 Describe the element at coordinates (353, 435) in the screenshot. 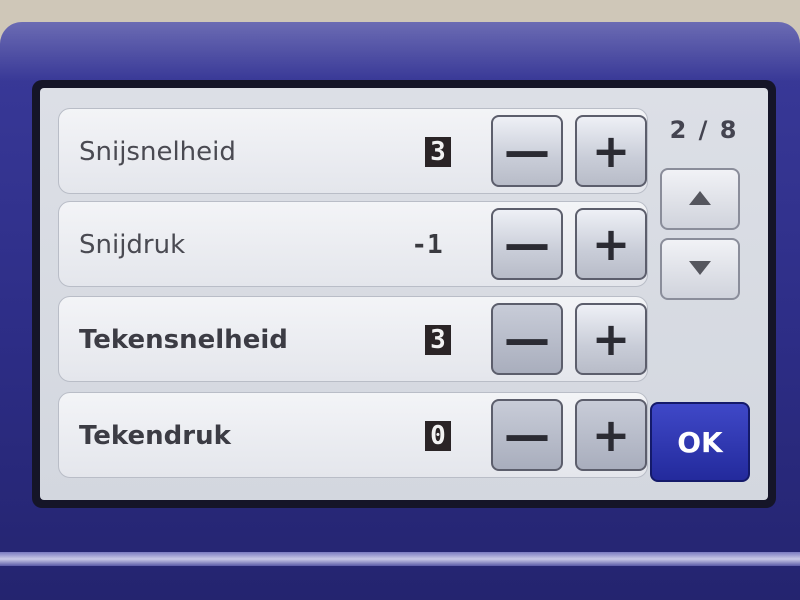

I see `setting-row-draw-pressure: Tekendruk 0 — +` at that location.